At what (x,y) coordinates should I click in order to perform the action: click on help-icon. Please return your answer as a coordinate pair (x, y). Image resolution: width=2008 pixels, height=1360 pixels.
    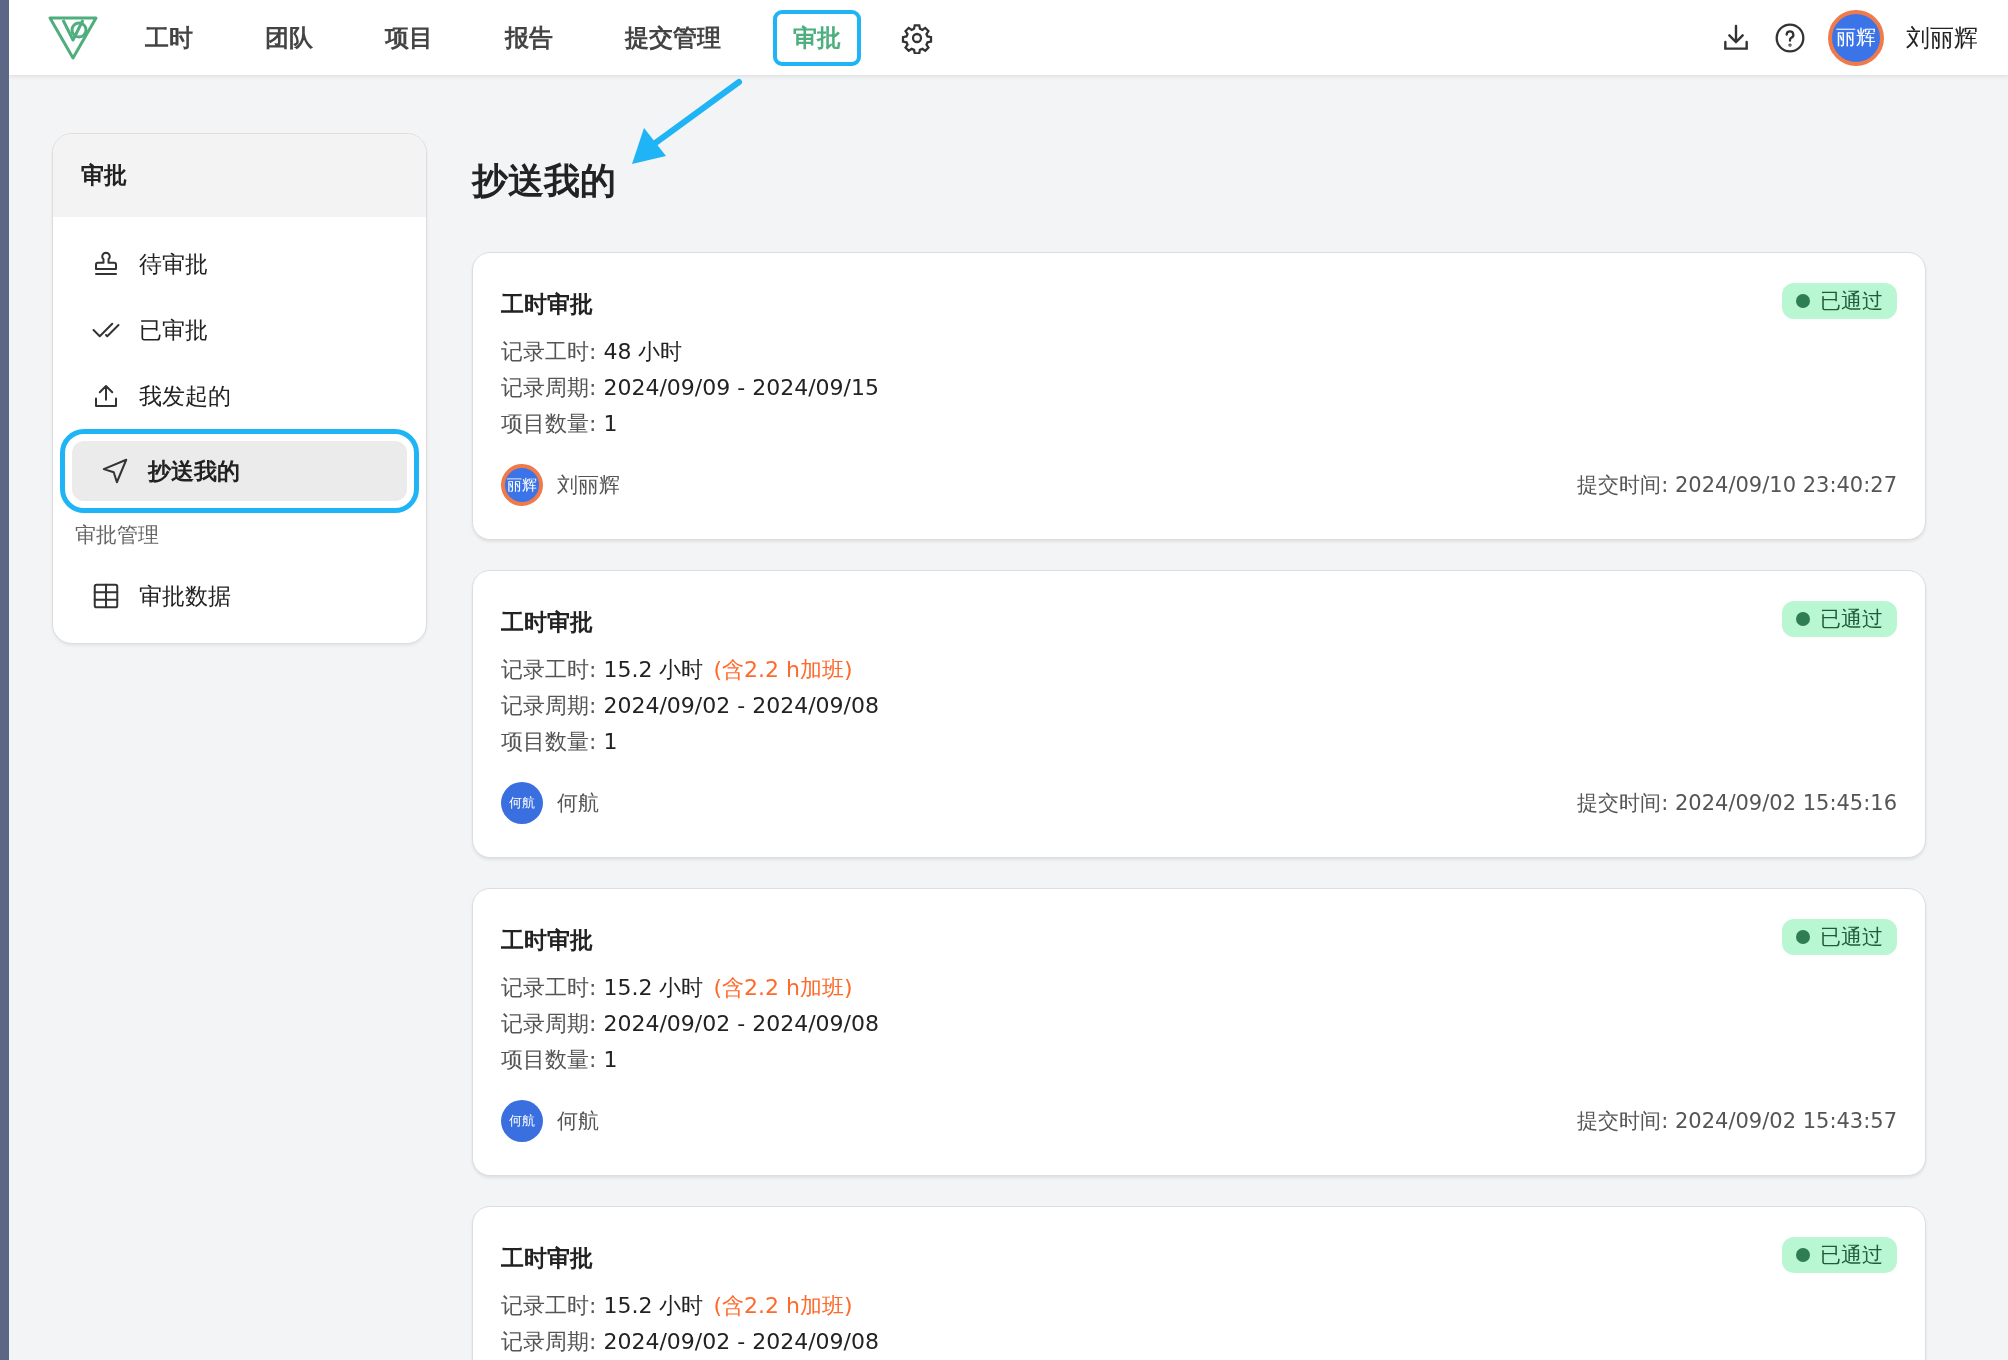
    Looking at the image, I should click on (1790, 37).